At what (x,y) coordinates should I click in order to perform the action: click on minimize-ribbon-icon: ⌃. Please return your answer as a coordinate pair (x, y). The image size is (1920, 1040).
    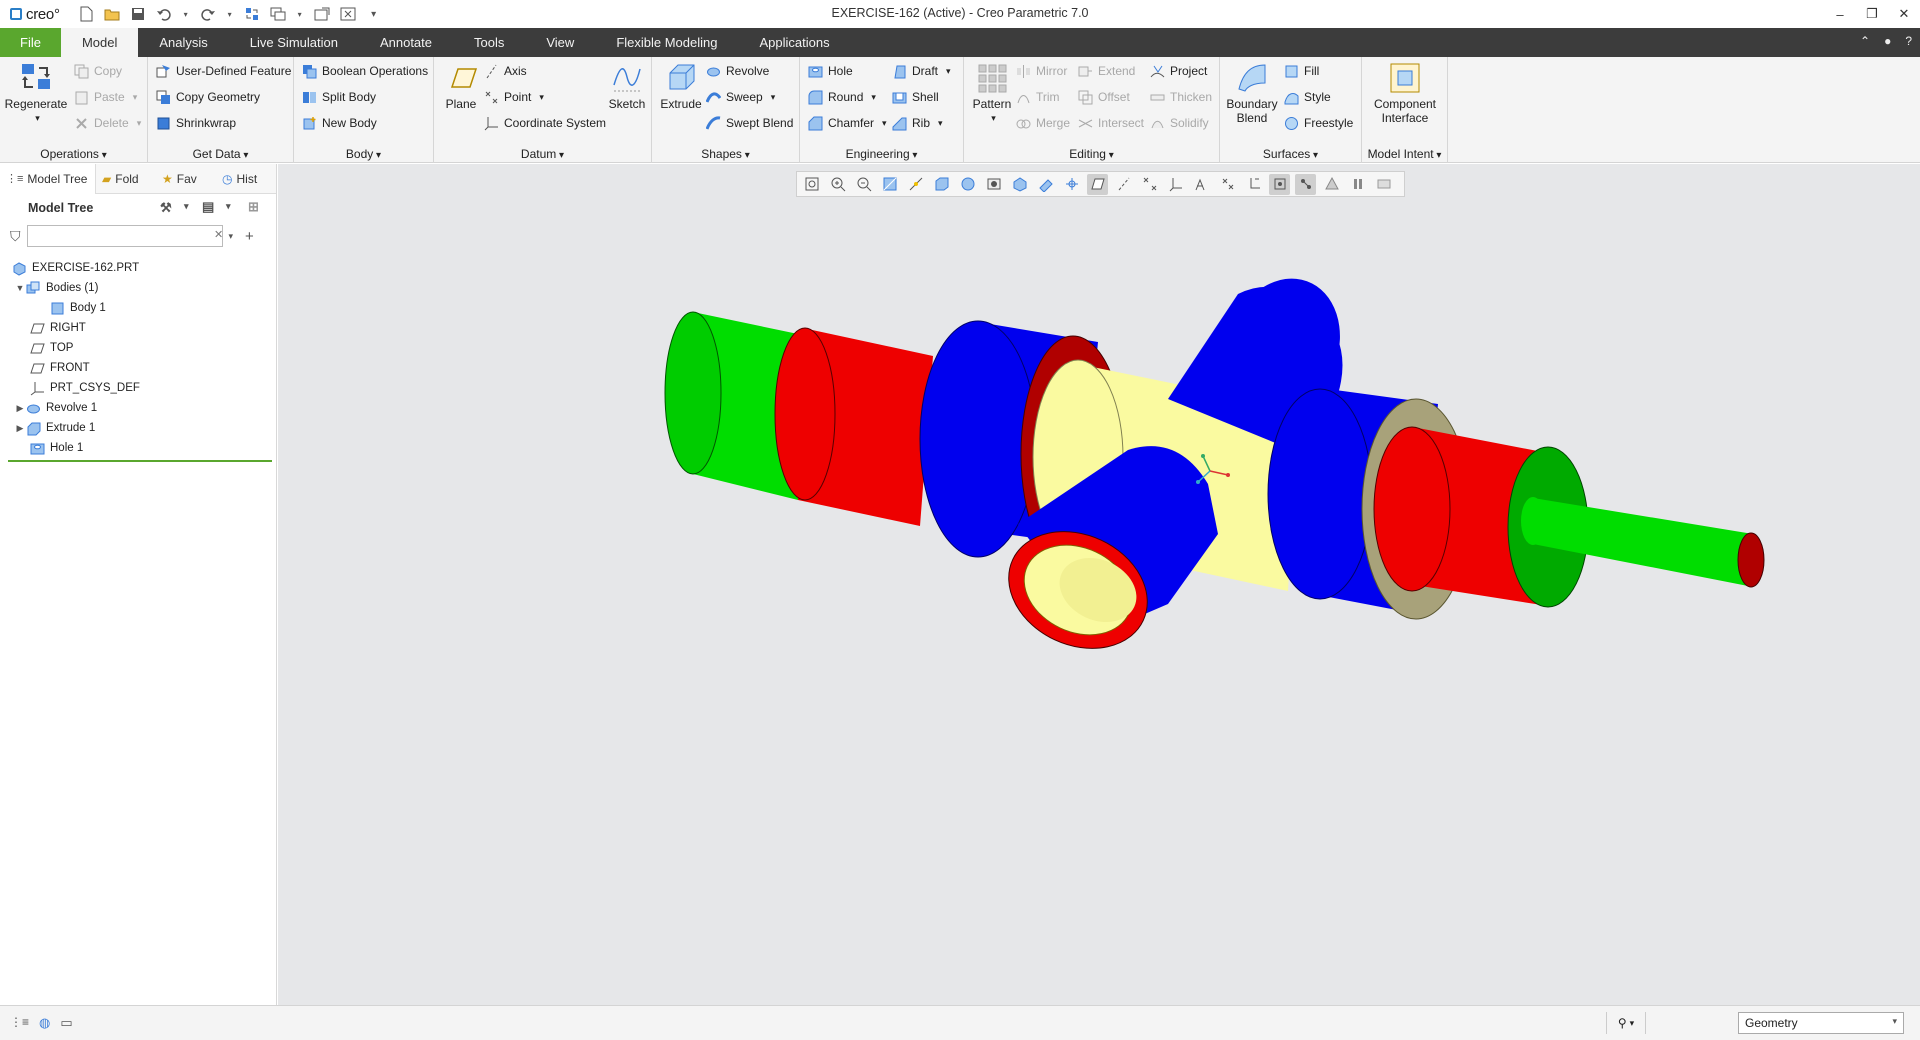
    Looking at the image, I should click on (1865, 41).